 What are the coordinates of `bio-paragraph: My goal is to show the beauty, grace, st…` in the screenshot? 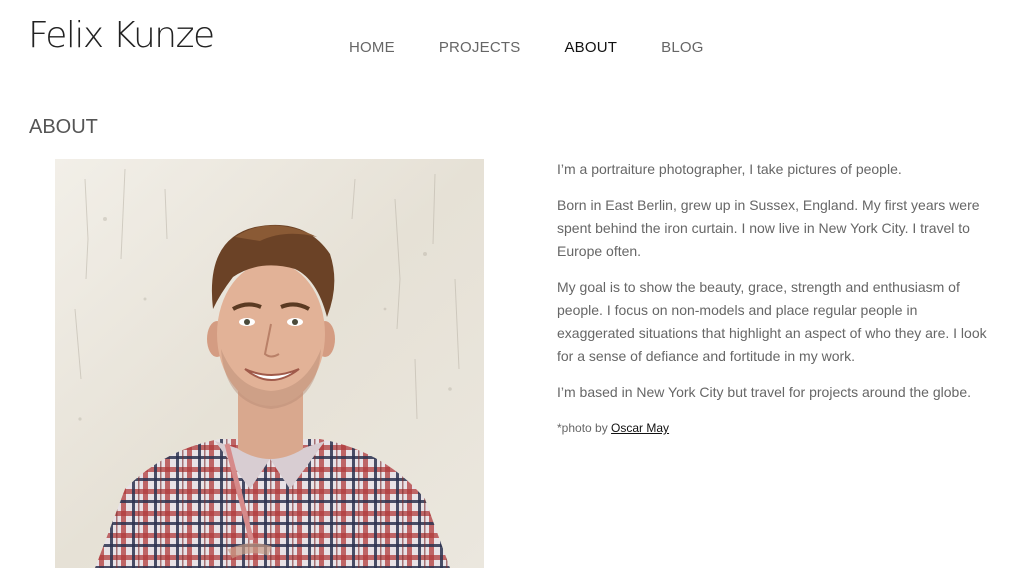 It's located at (772, 321).